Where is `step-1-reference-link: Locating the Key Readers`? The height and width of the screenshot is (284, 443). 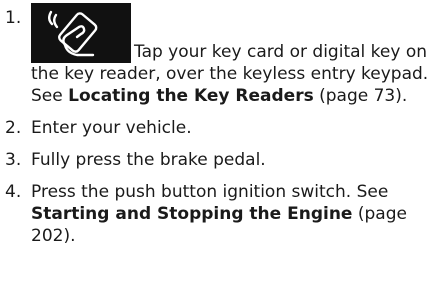 step-1-reference-link: Locating the Key Readers is located at coordinates (191, 96).